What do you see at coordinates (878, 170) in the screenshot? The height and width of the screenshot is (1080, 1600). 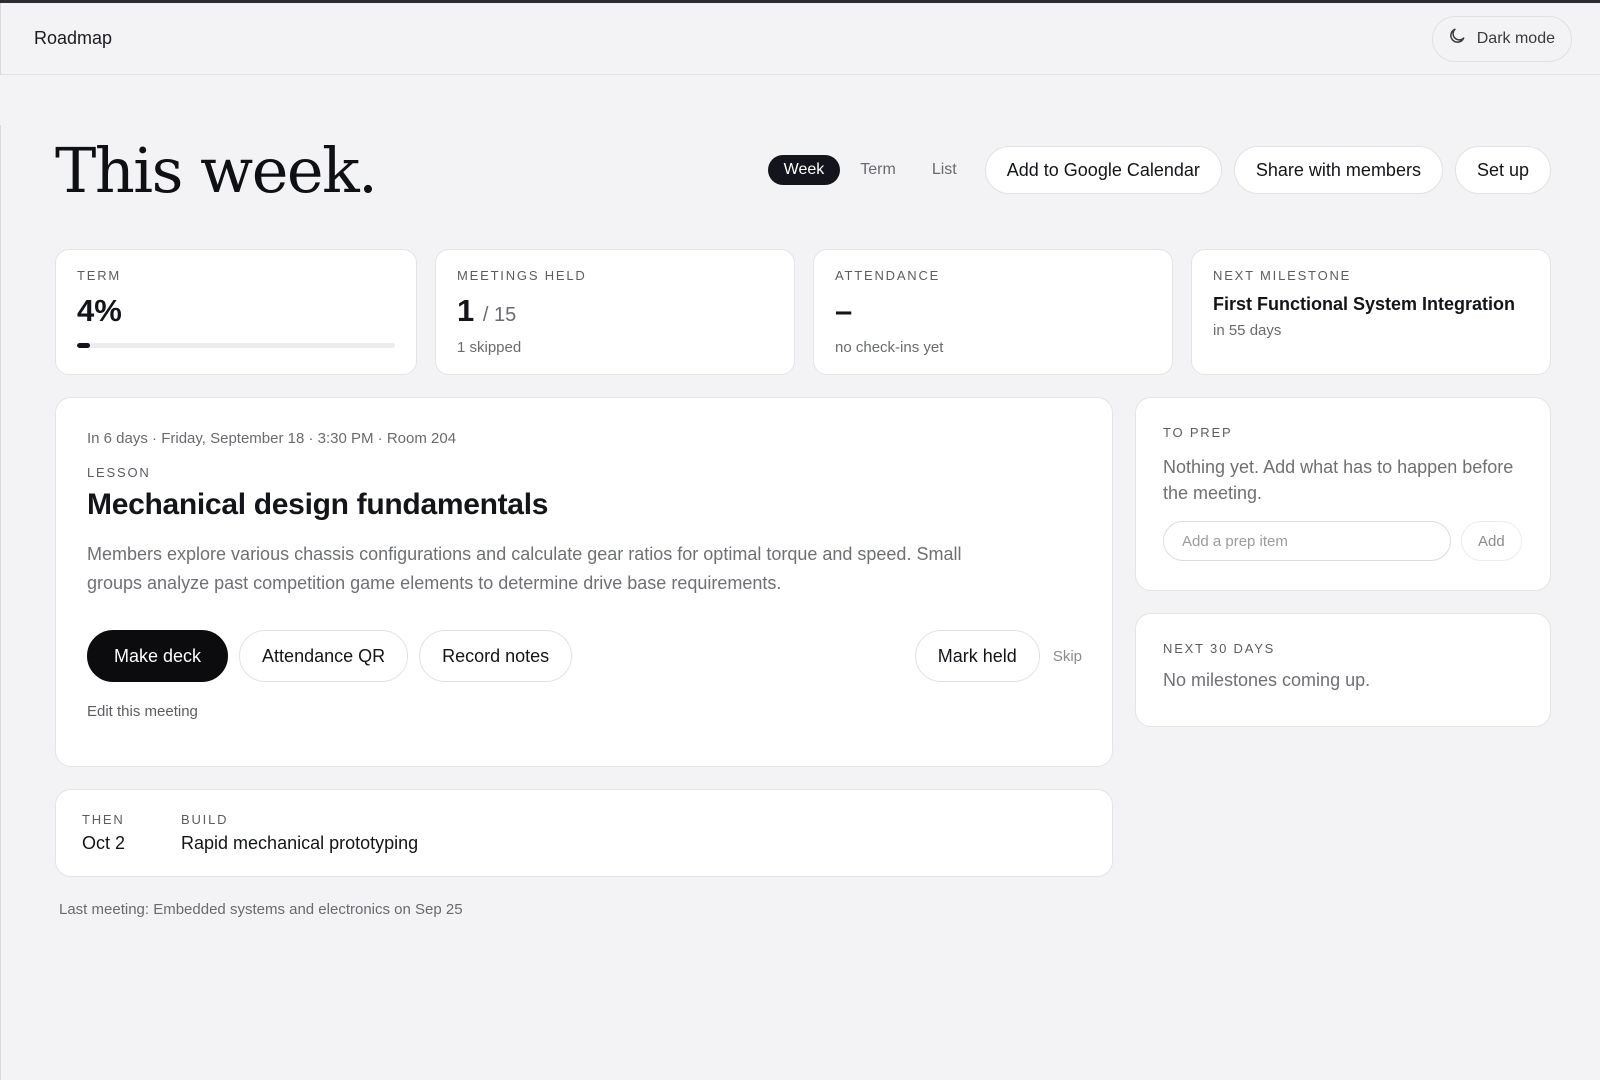 I see `view-tab-term: Term` at bounding box center [878, 170].